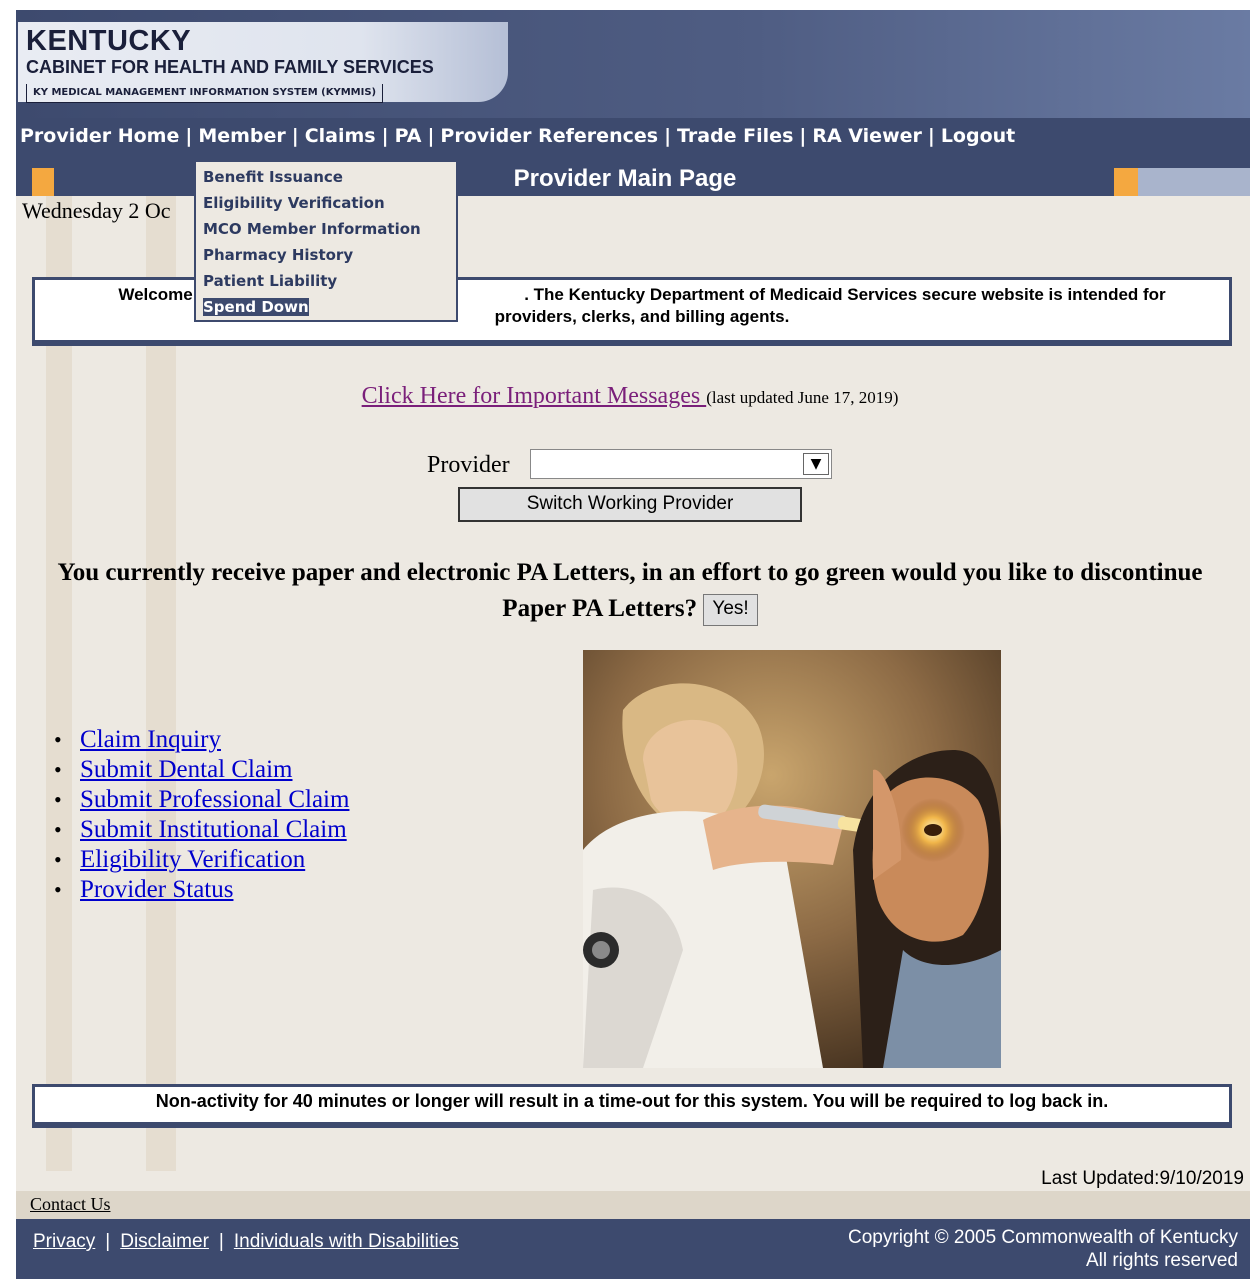  Describe the element at coordinates (241, 136) in the screenshot. I see `nav-member: Member` at that location.